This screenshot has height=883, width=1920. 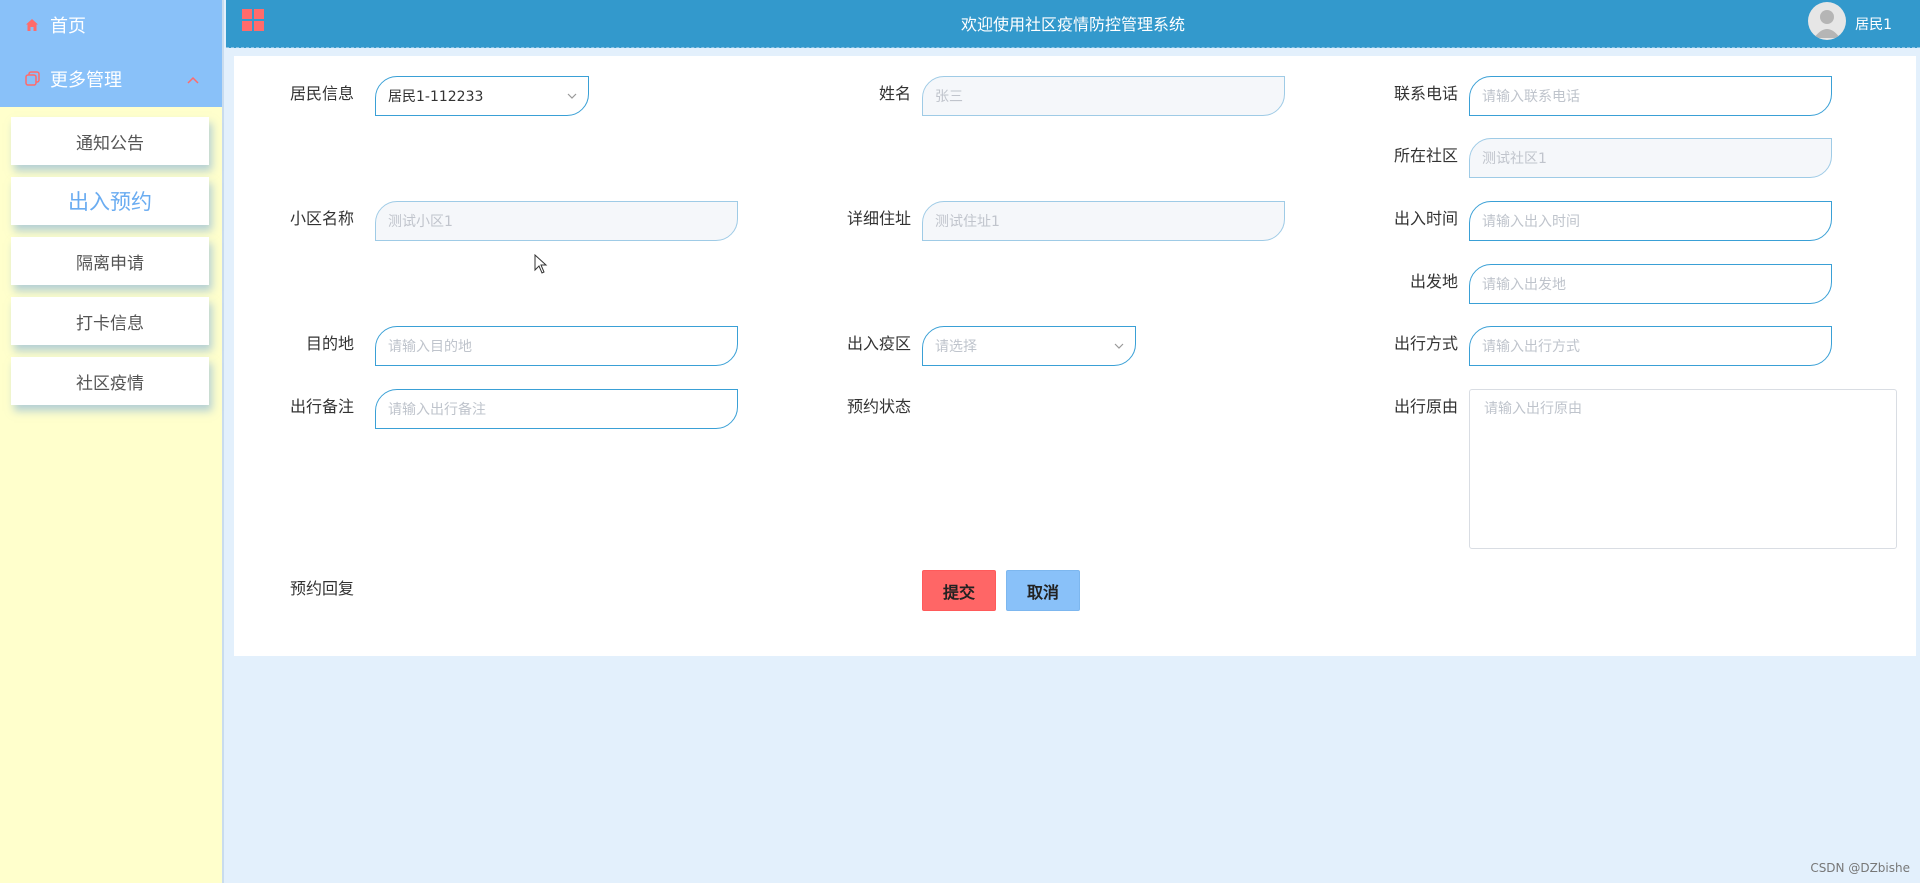 What do you see at coordinates (1103, 221) in the screenshot?
I see `address-field: 测试住址1` at bounding box center [1103, 221].